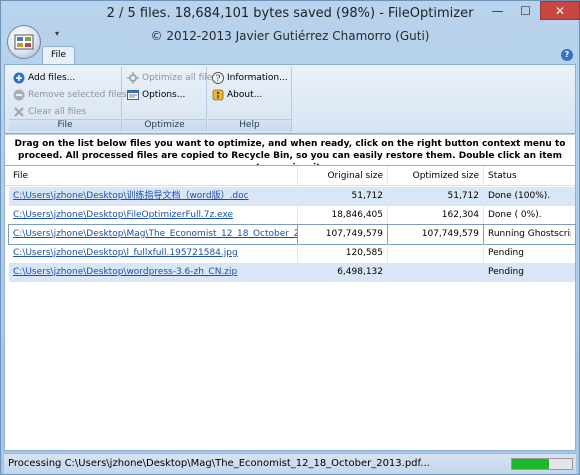 The width and height of the screenshot is (580, 475). What do you see at coordinates (249, 125) in the screenshot?
I see `group-label-help: Help` at bounding box center [249, 125].